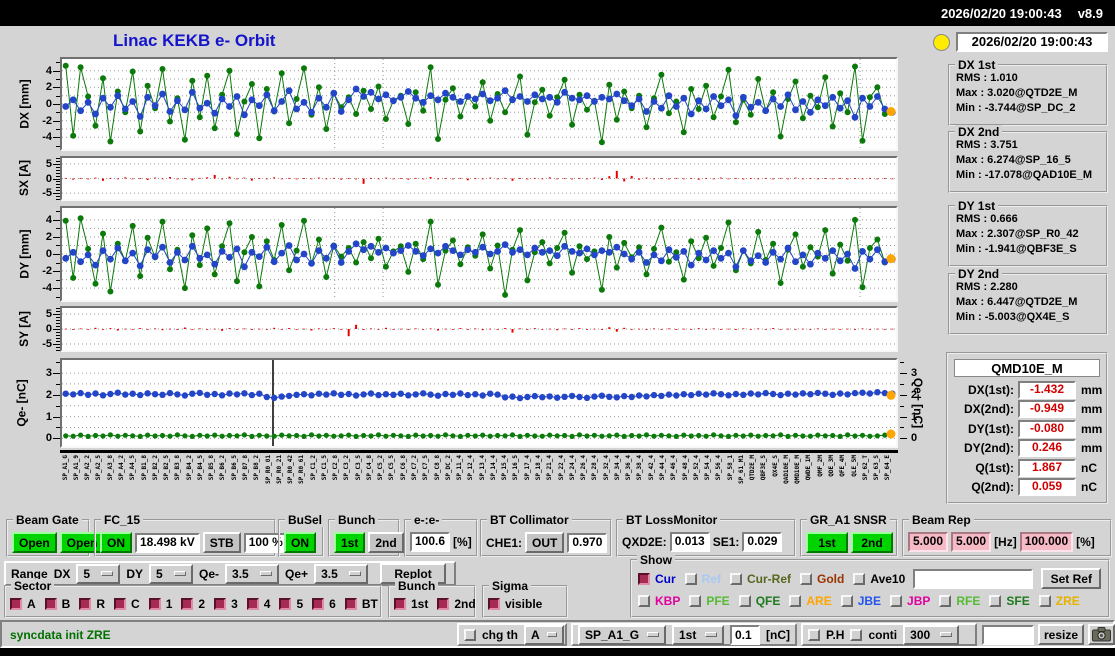 This screenshot has height=656, width=1115. Describe the element at coordinates (819, 601) in the screenshot. I see `checkbox-label: ARE` at that location.